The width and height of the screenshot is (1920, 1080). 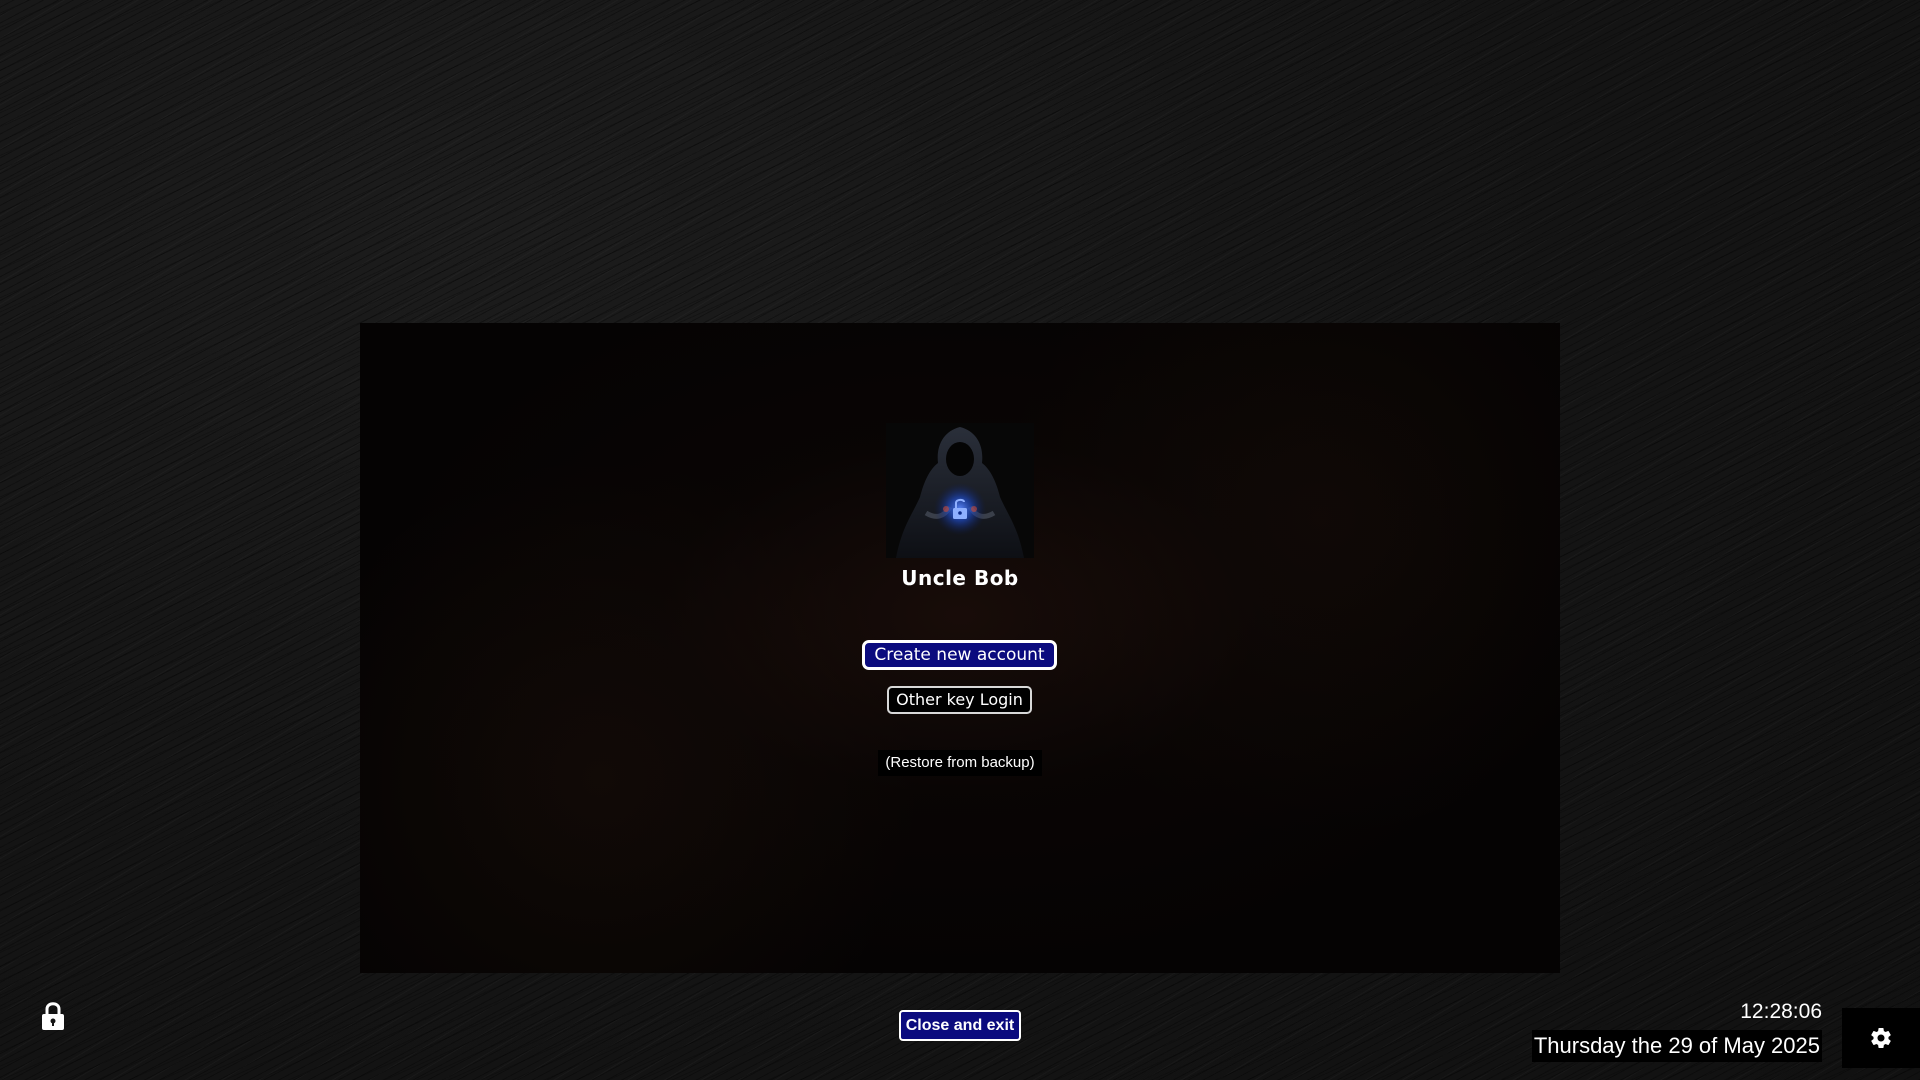 I want to click on lock-button, so click(x=53, y=1016).